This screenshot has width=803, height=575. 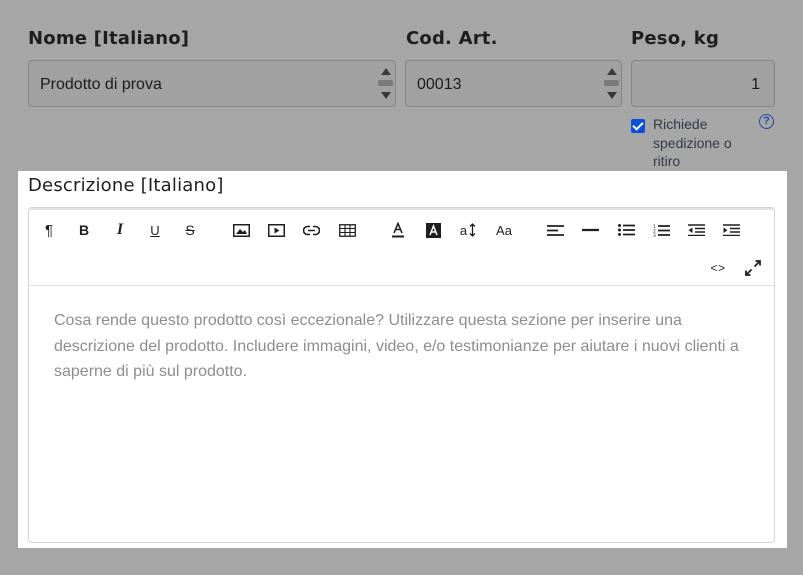 What do you see at coordinates (241, 230) in the screenshot?
I see `image-icon` at bounding box center [241, 230].